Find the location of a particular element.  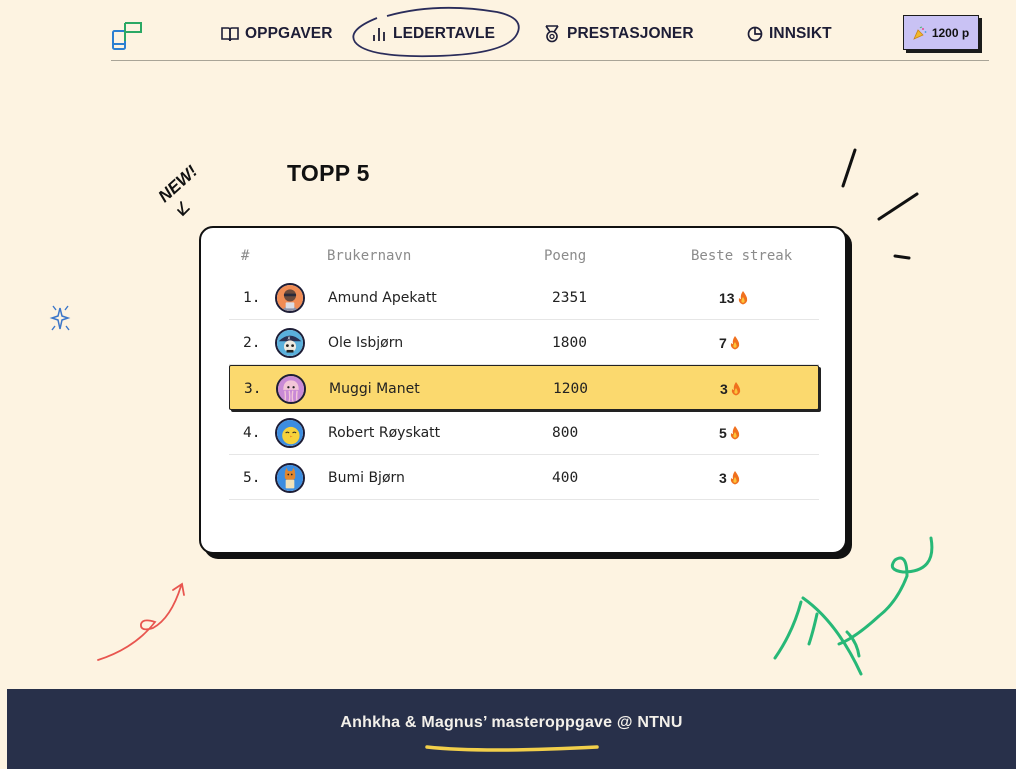

username: Muggi Manet is located at coordinates (374, 388).